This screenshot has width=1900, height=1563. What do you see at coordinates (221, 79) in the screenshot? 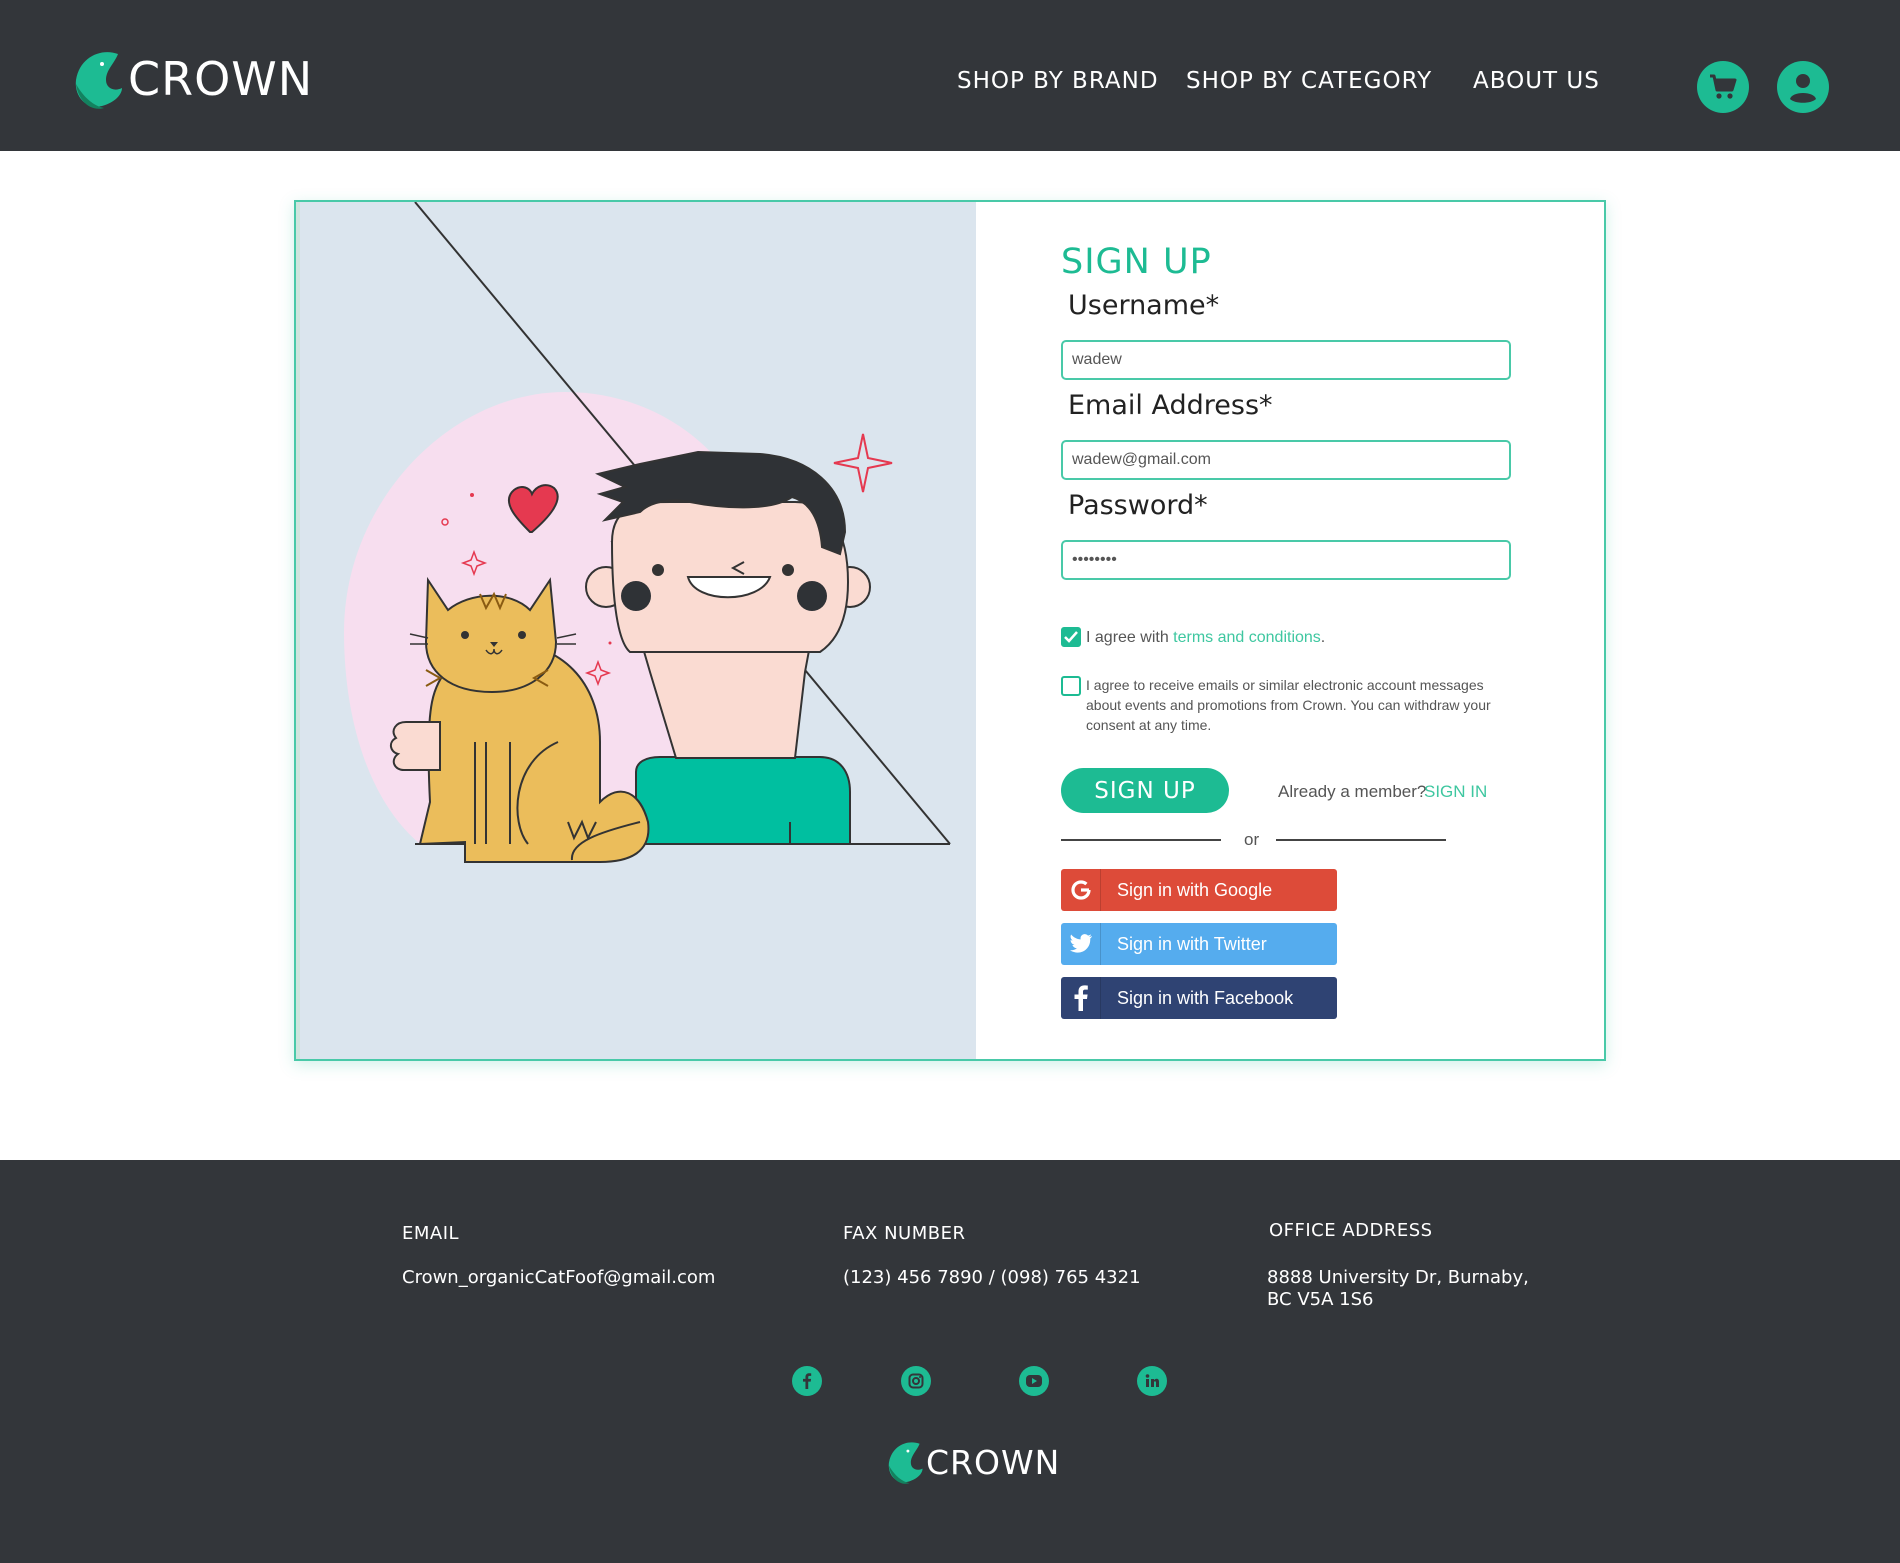
I see `brand-name: CROWN` at bounding box center [221, 79].